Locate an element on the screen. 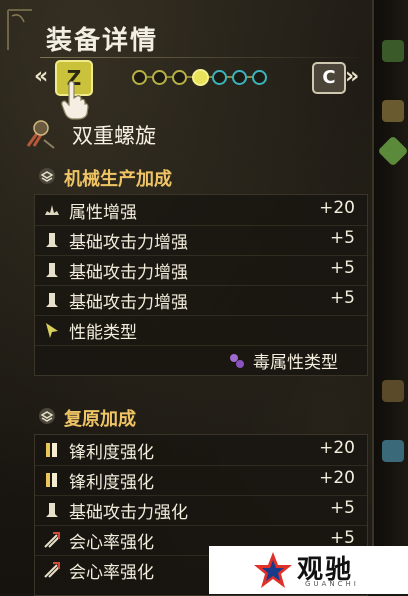  list-item-label: 性能类型 is located at coordinates (103, 333).